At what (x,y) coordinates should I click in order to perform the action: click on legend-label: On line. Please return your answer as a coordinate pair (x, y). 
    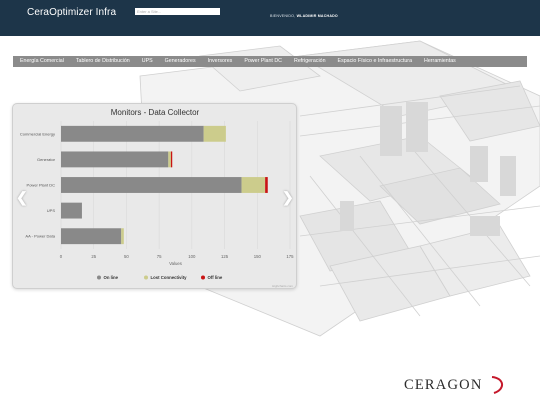
    Looking at the image, I should click on (111, 277).